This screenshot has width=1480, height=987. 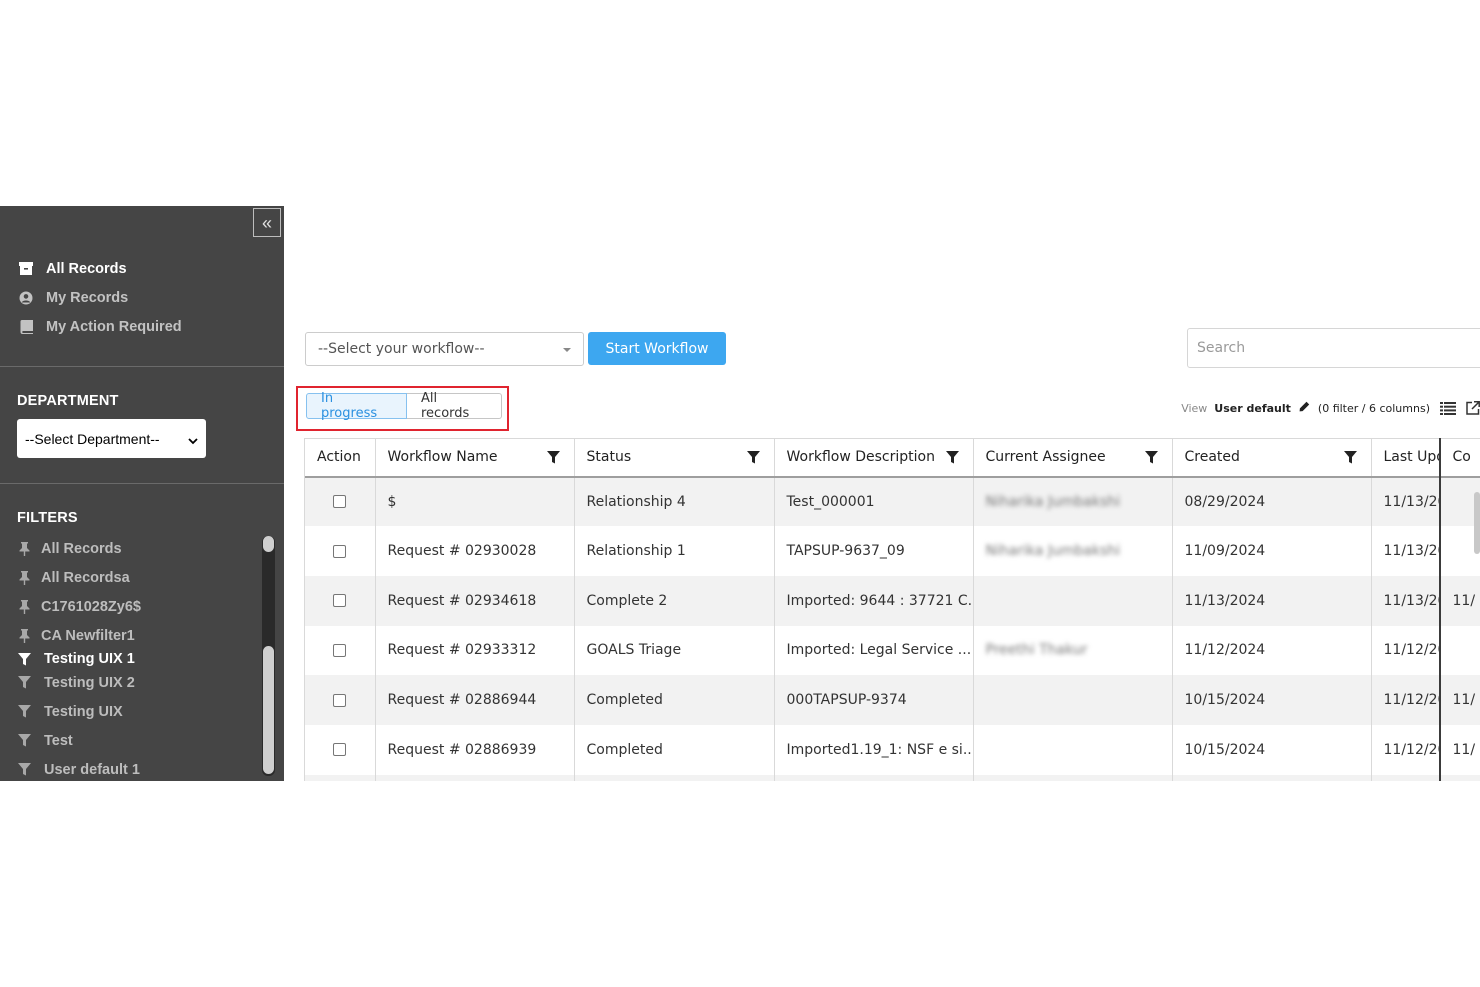 What do you see at coordinates (1036, 650) in the screenshot?
I see `assignee-name: Preethi Thakur` at bounding box center [1036, 650].